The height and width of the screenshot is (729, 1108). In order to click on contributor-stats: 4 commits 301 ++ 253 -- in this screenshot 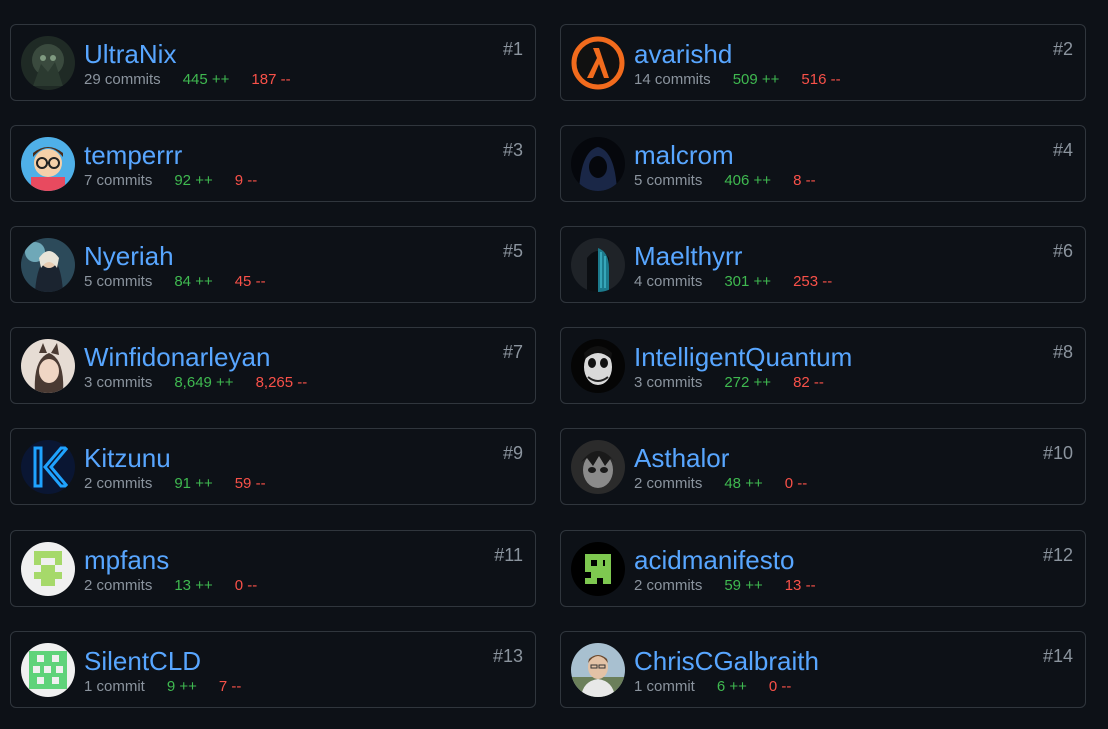, I will do `click(733, 282)`.